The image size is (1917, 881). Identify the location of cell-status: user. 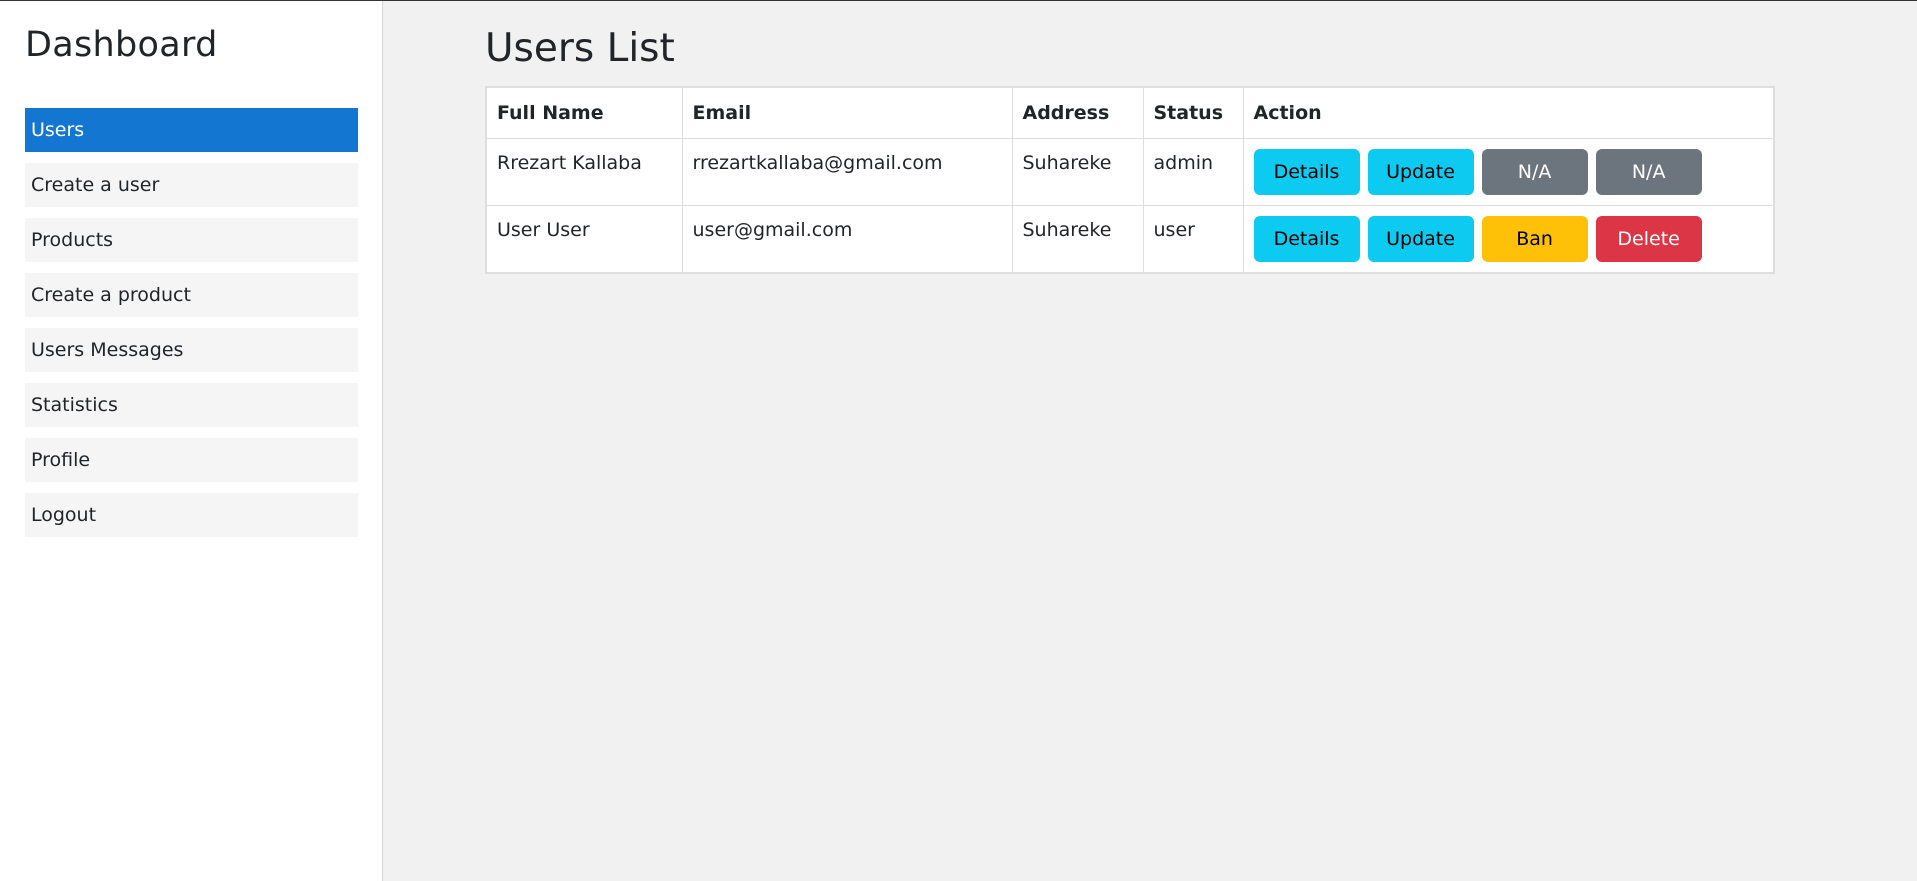
(1193, 239).